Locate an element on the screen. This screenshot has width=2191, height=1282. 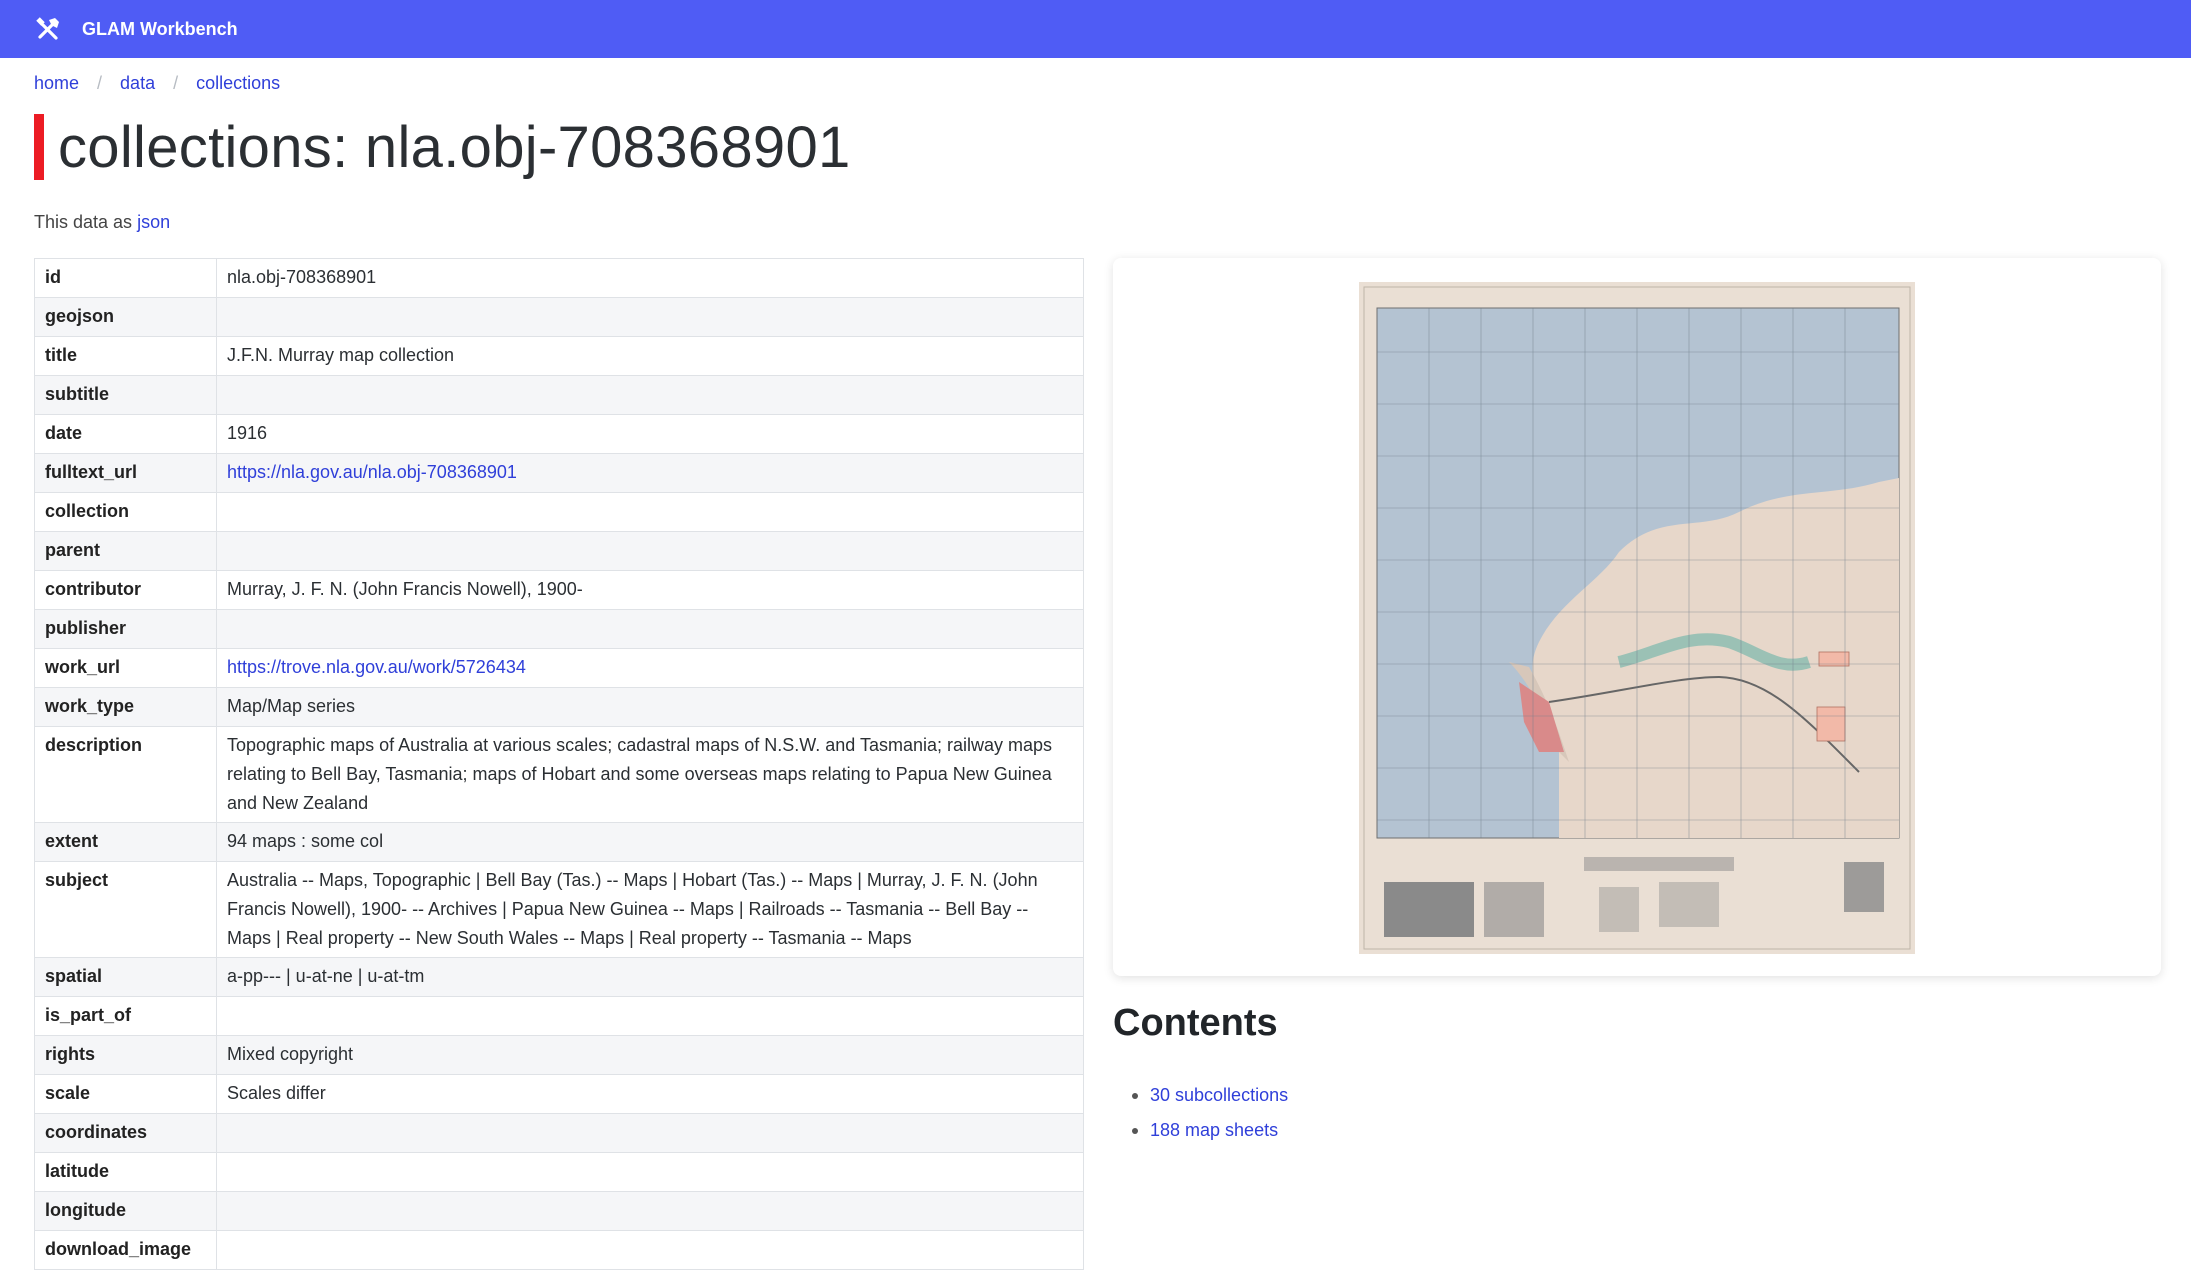
table-row: spatial a-pp--- | u-at-ne | u-at-tm is located at coordinates (559, 977).